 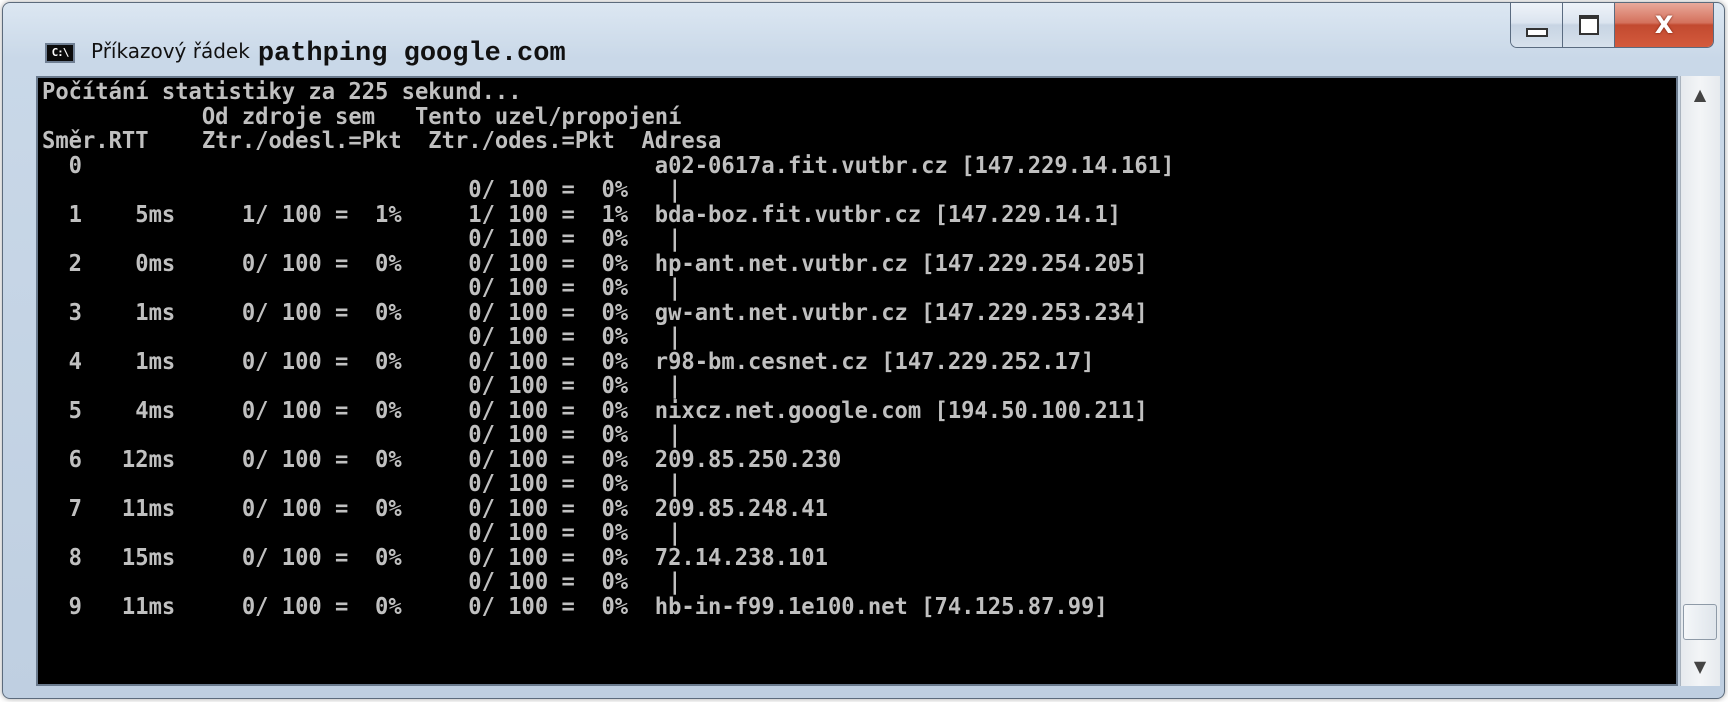 I want to click on console-line: Od zdroje sem Tento uzel/propojení, so click(x=362, y=116).